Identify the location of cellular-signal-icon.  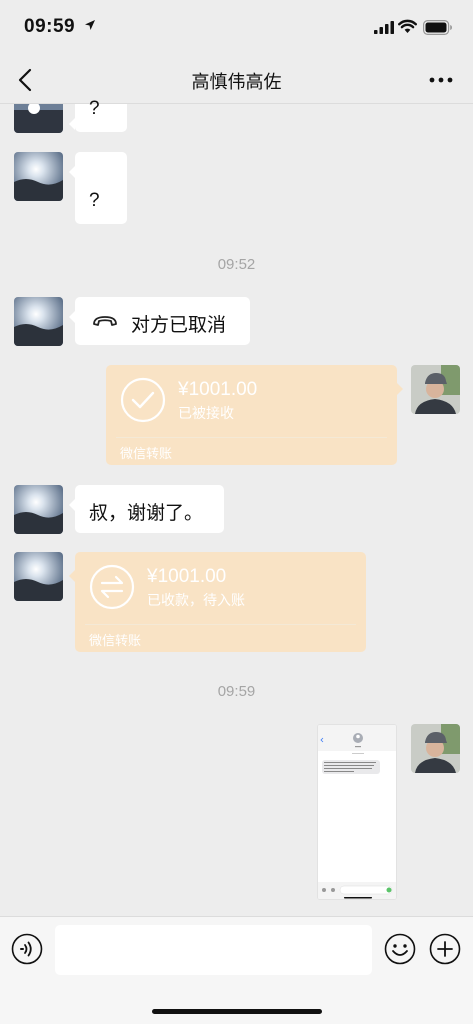
(384, 27).